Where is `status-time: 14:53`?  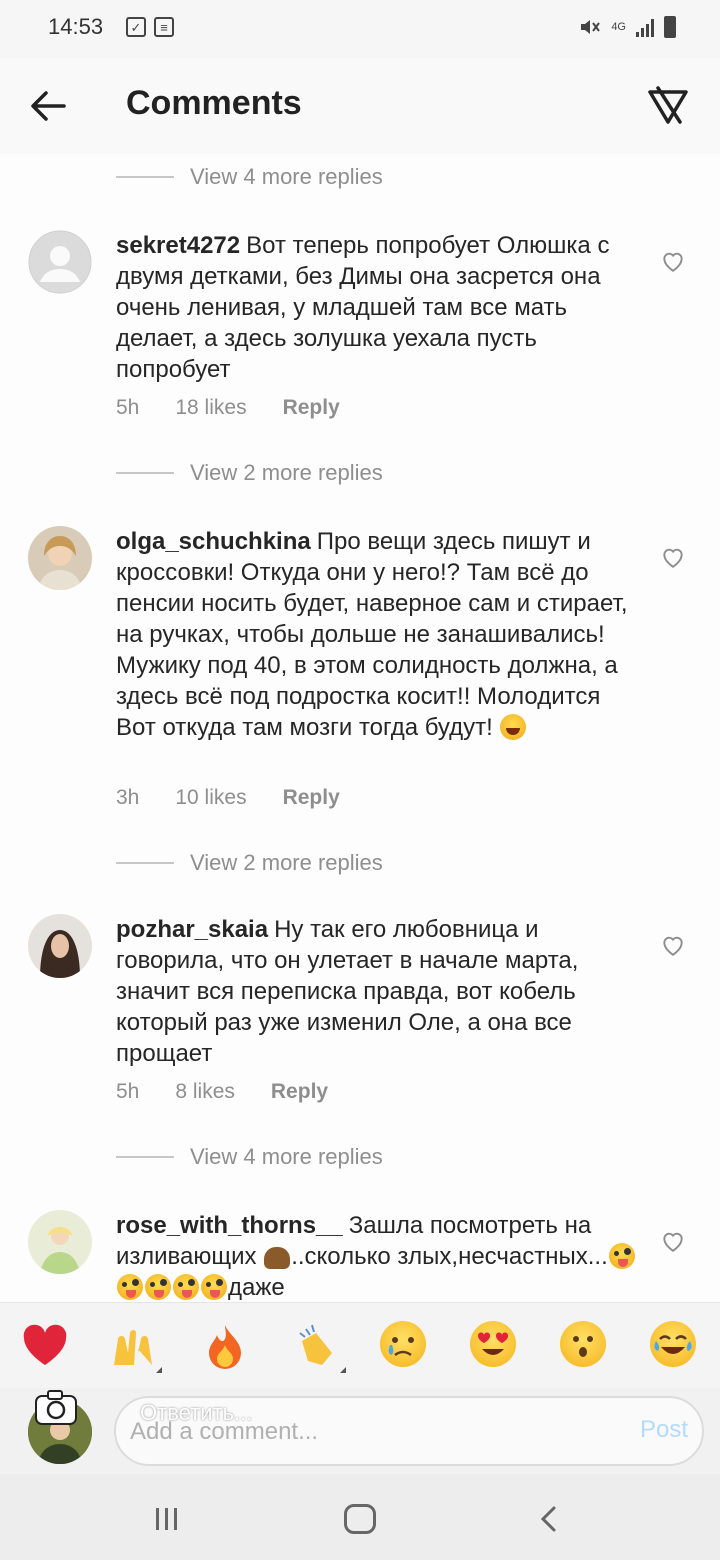 status-time: 14:53 is located at coordinates (76, 26).